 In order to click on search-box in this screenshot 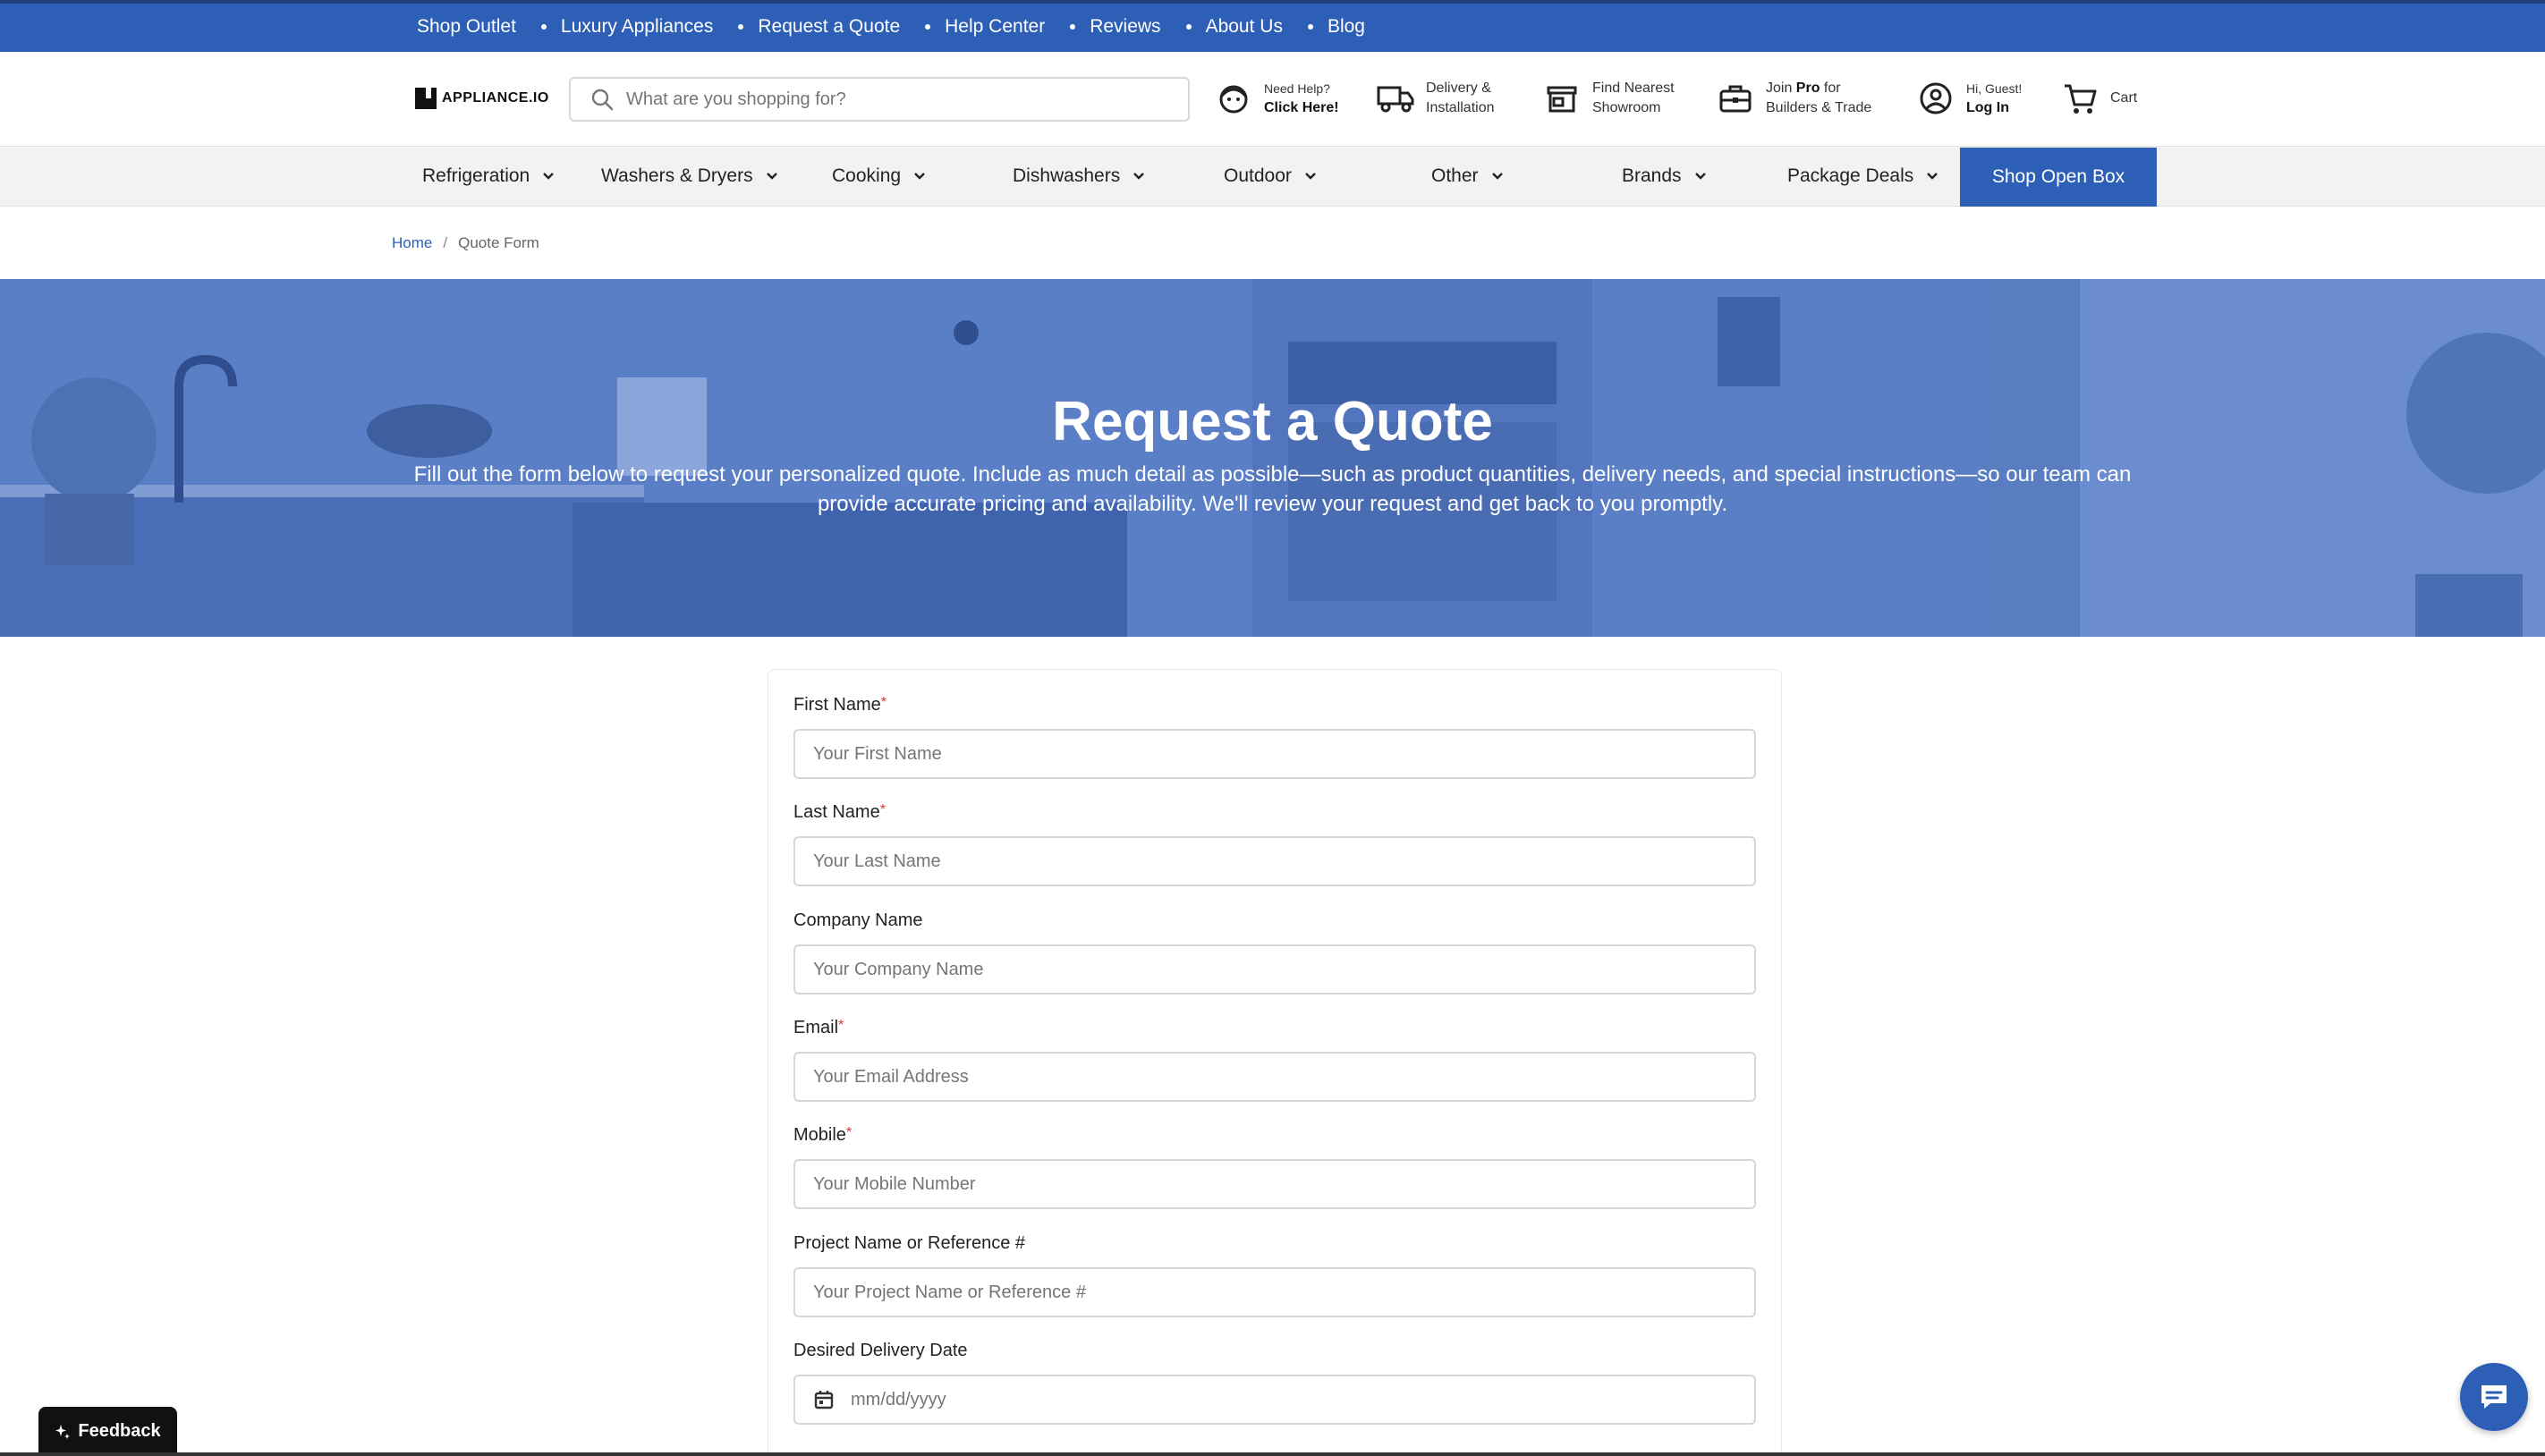, I will do `click(879, 99)`.